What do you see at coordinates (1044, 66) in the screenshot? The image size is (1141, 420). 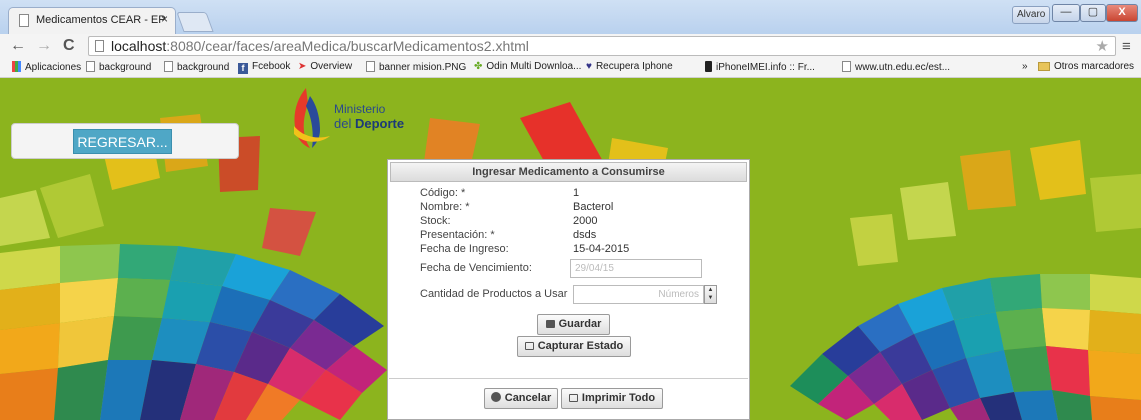 I see `folder-icon` at bounding box center [1044, 66].